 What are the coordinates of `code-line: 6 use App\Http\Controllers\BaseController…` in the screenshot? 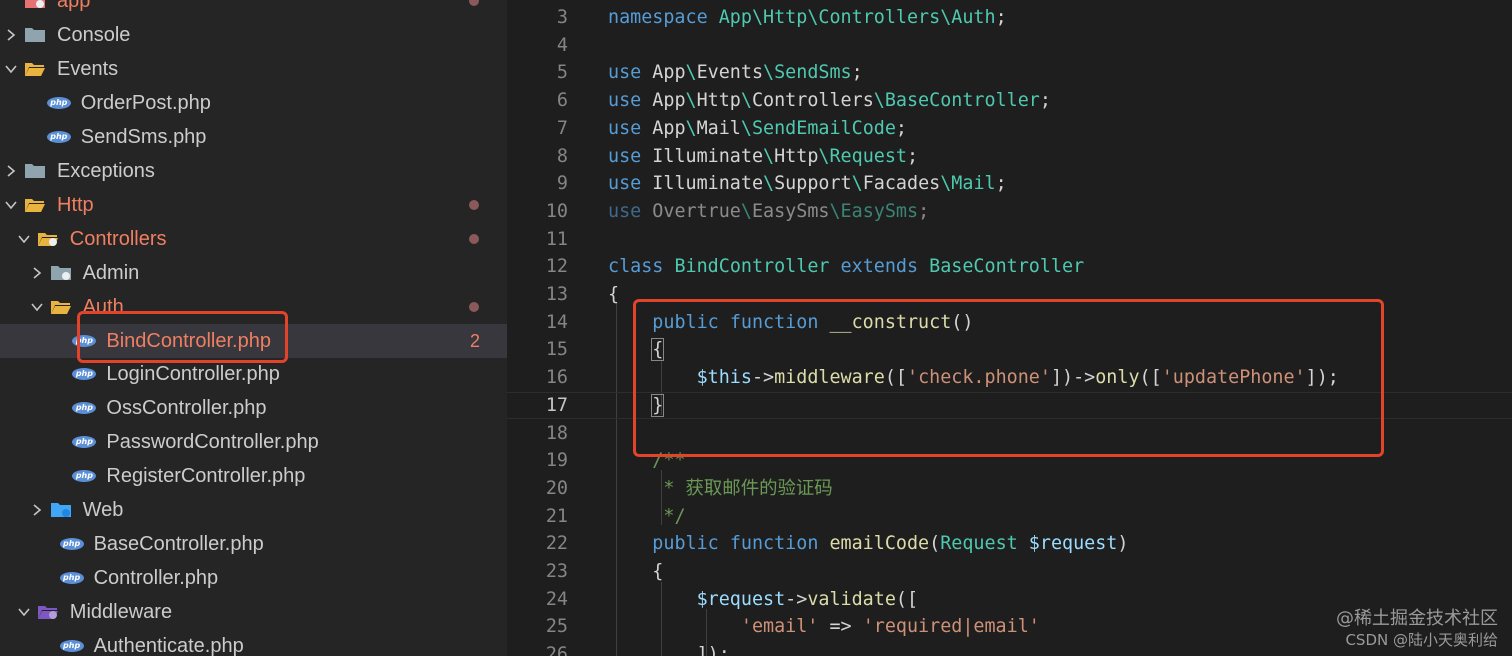 It's located at (1009, 101).